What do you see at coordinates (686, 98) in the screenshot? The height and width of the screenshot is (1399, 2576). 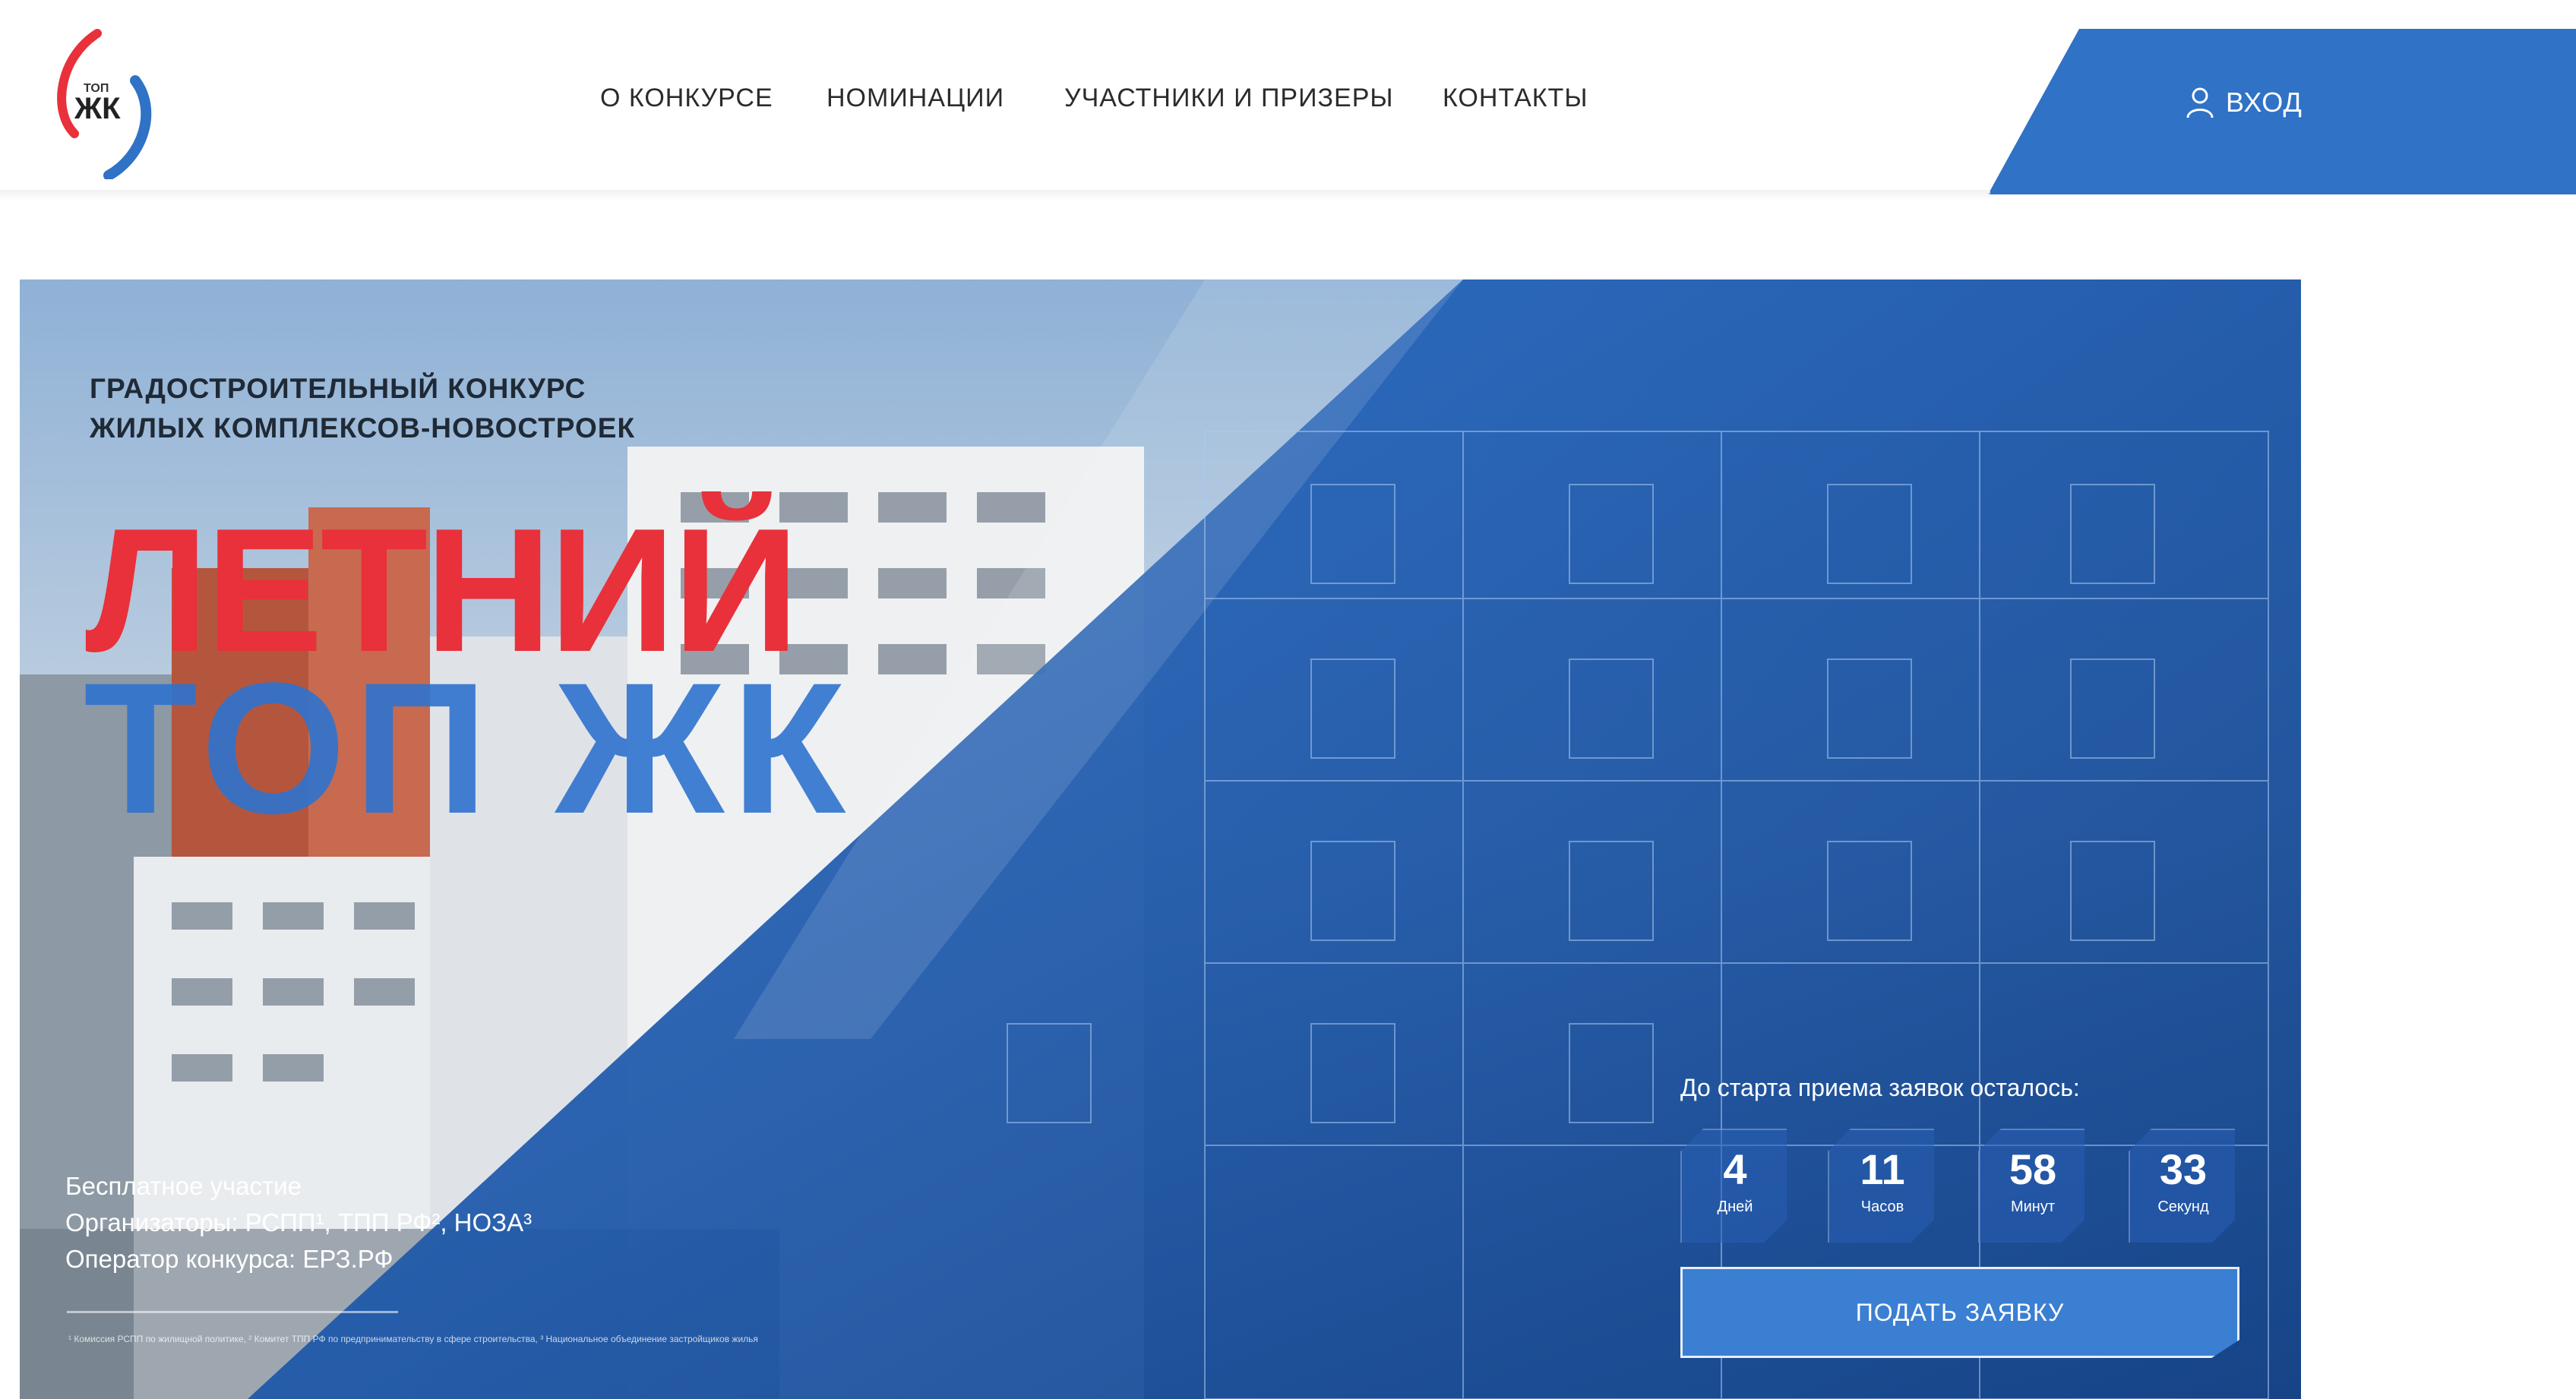 I see `nav-item-about: О КОНКУРСЕ` at bounding box center [686, 98].